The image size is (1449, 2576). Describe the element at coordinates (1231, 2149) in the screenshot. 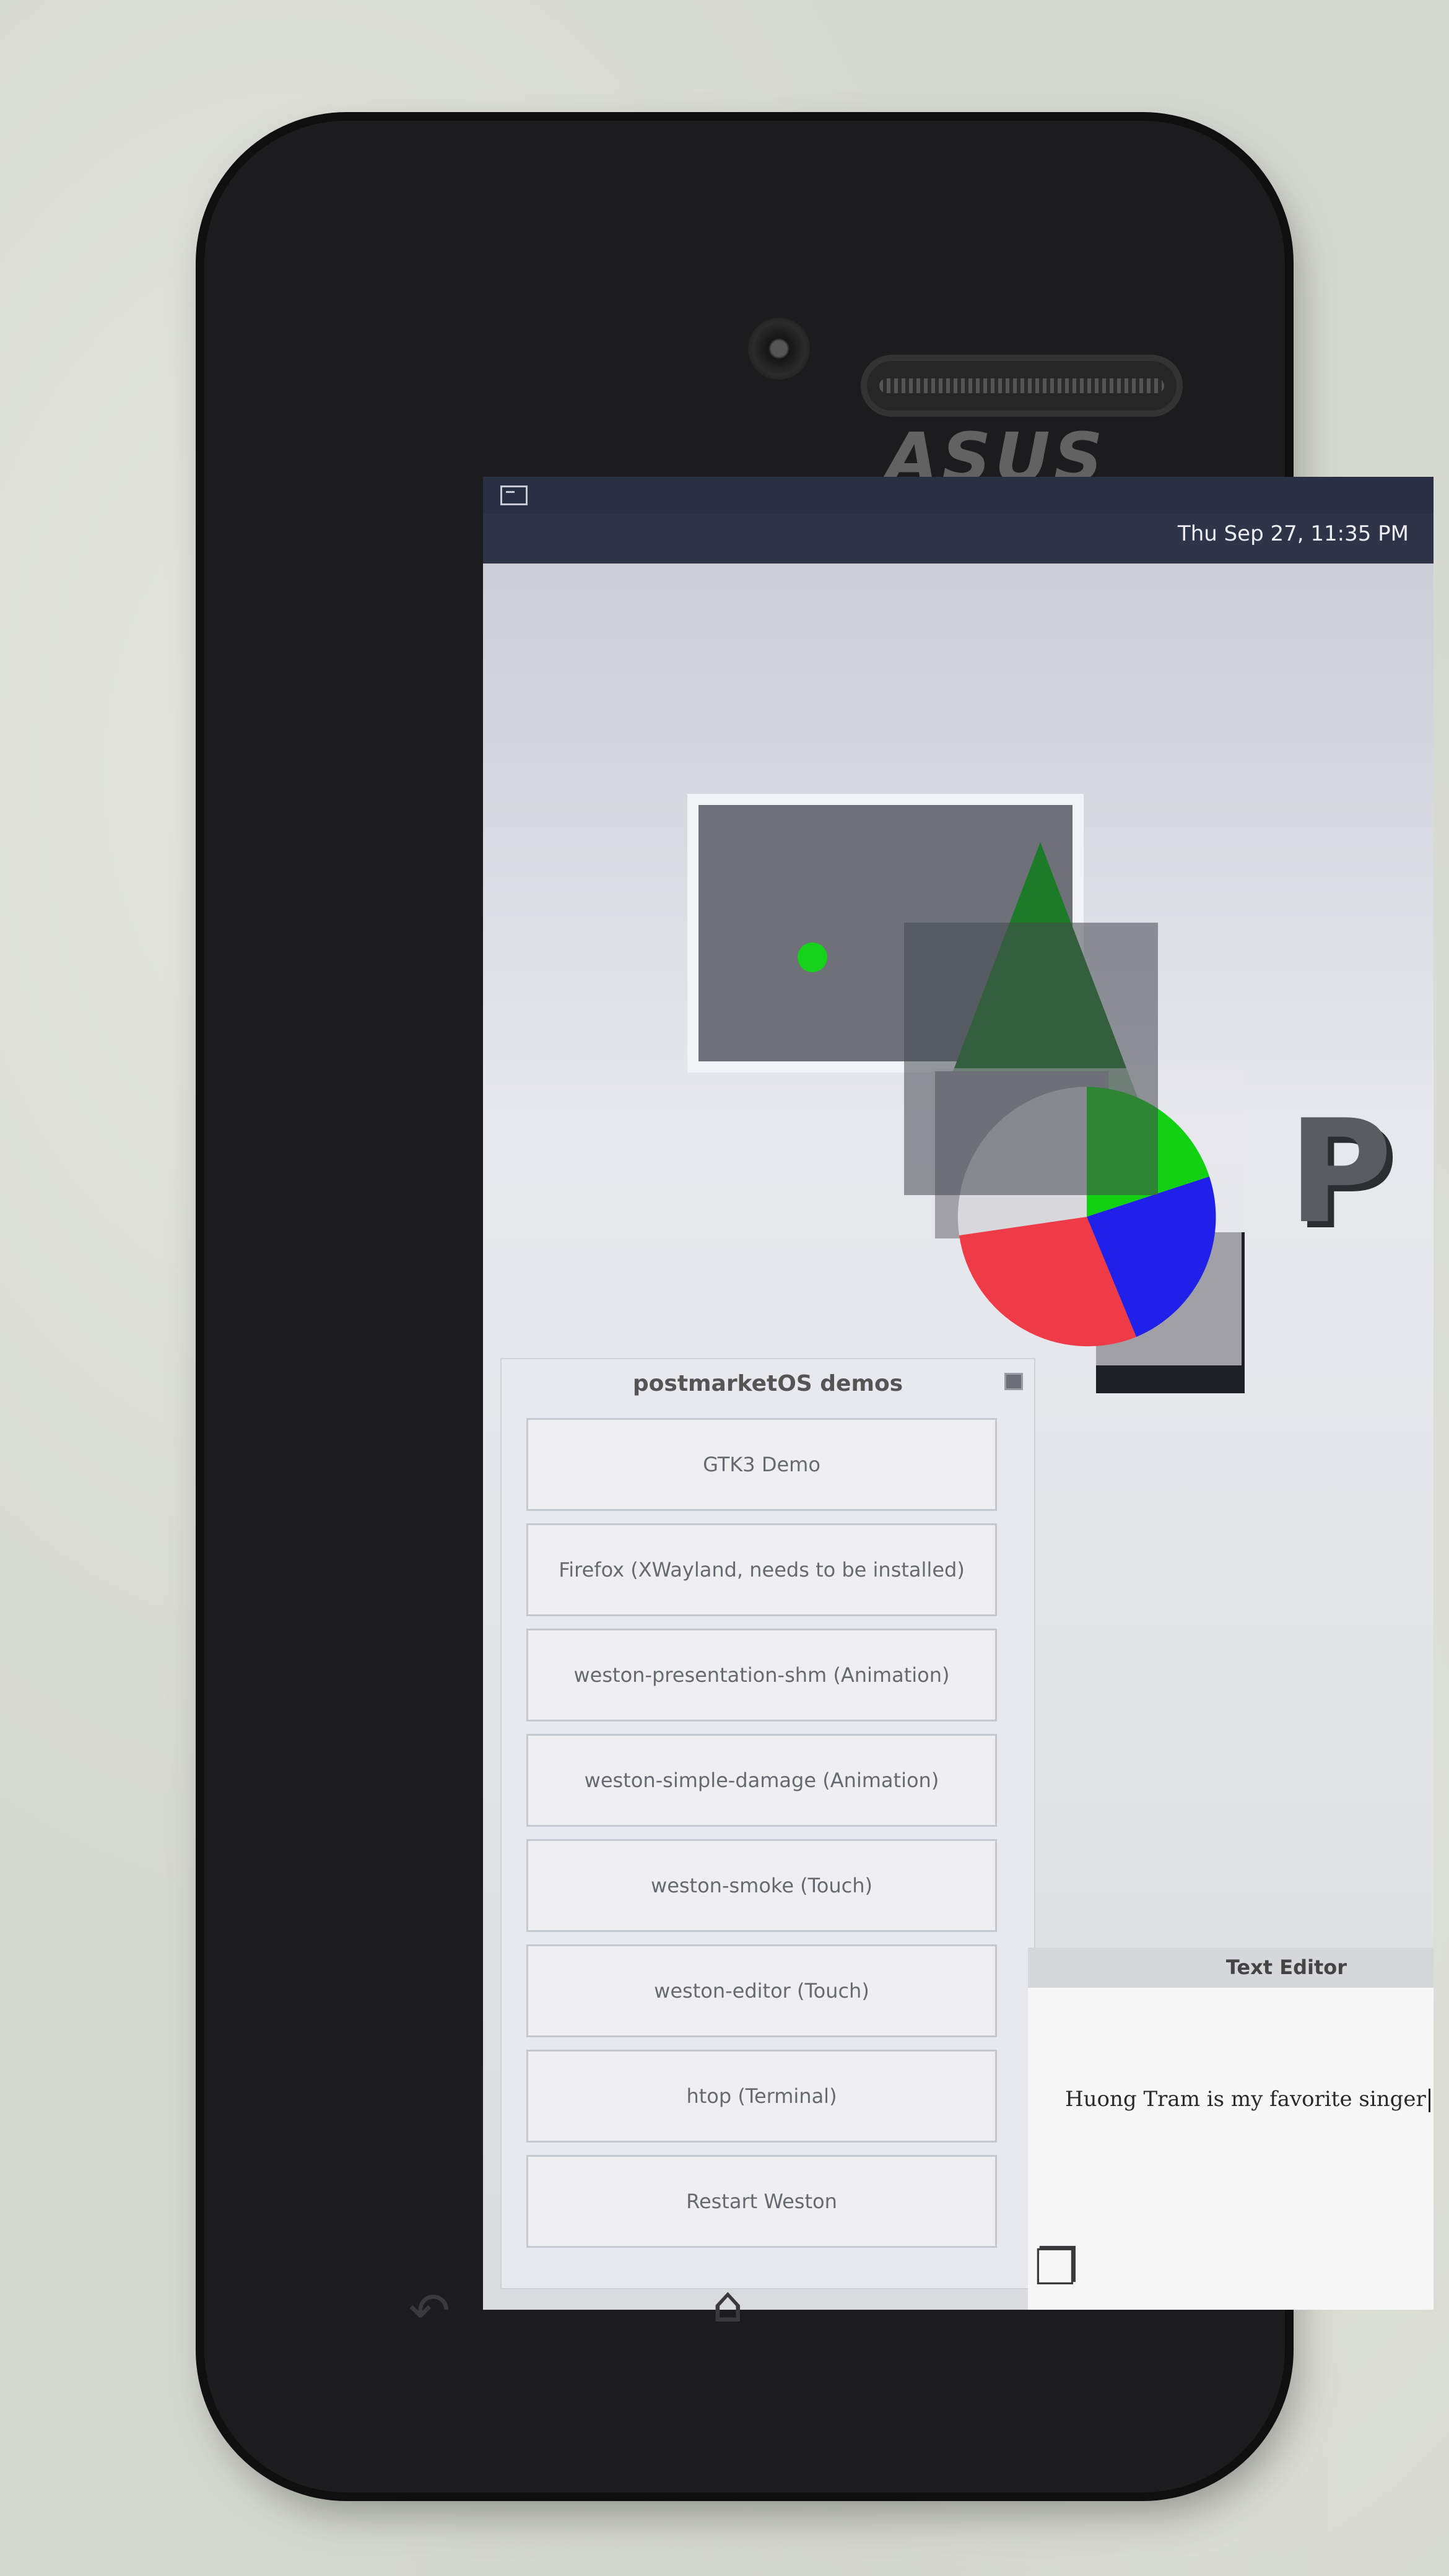

I see `text-editor-body: Huong Tram is my favorite singer` at that location.